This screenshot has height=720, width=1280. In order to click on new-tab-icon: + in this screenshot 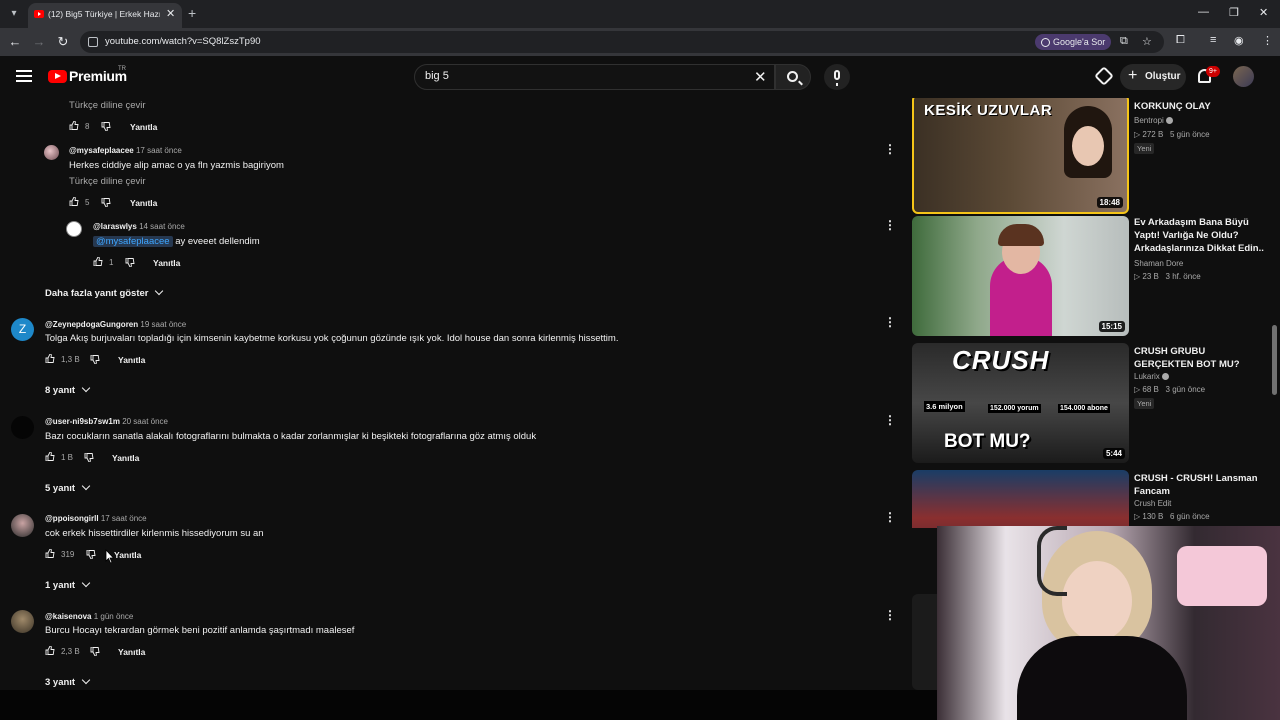, I will do `click(192, 13)`.